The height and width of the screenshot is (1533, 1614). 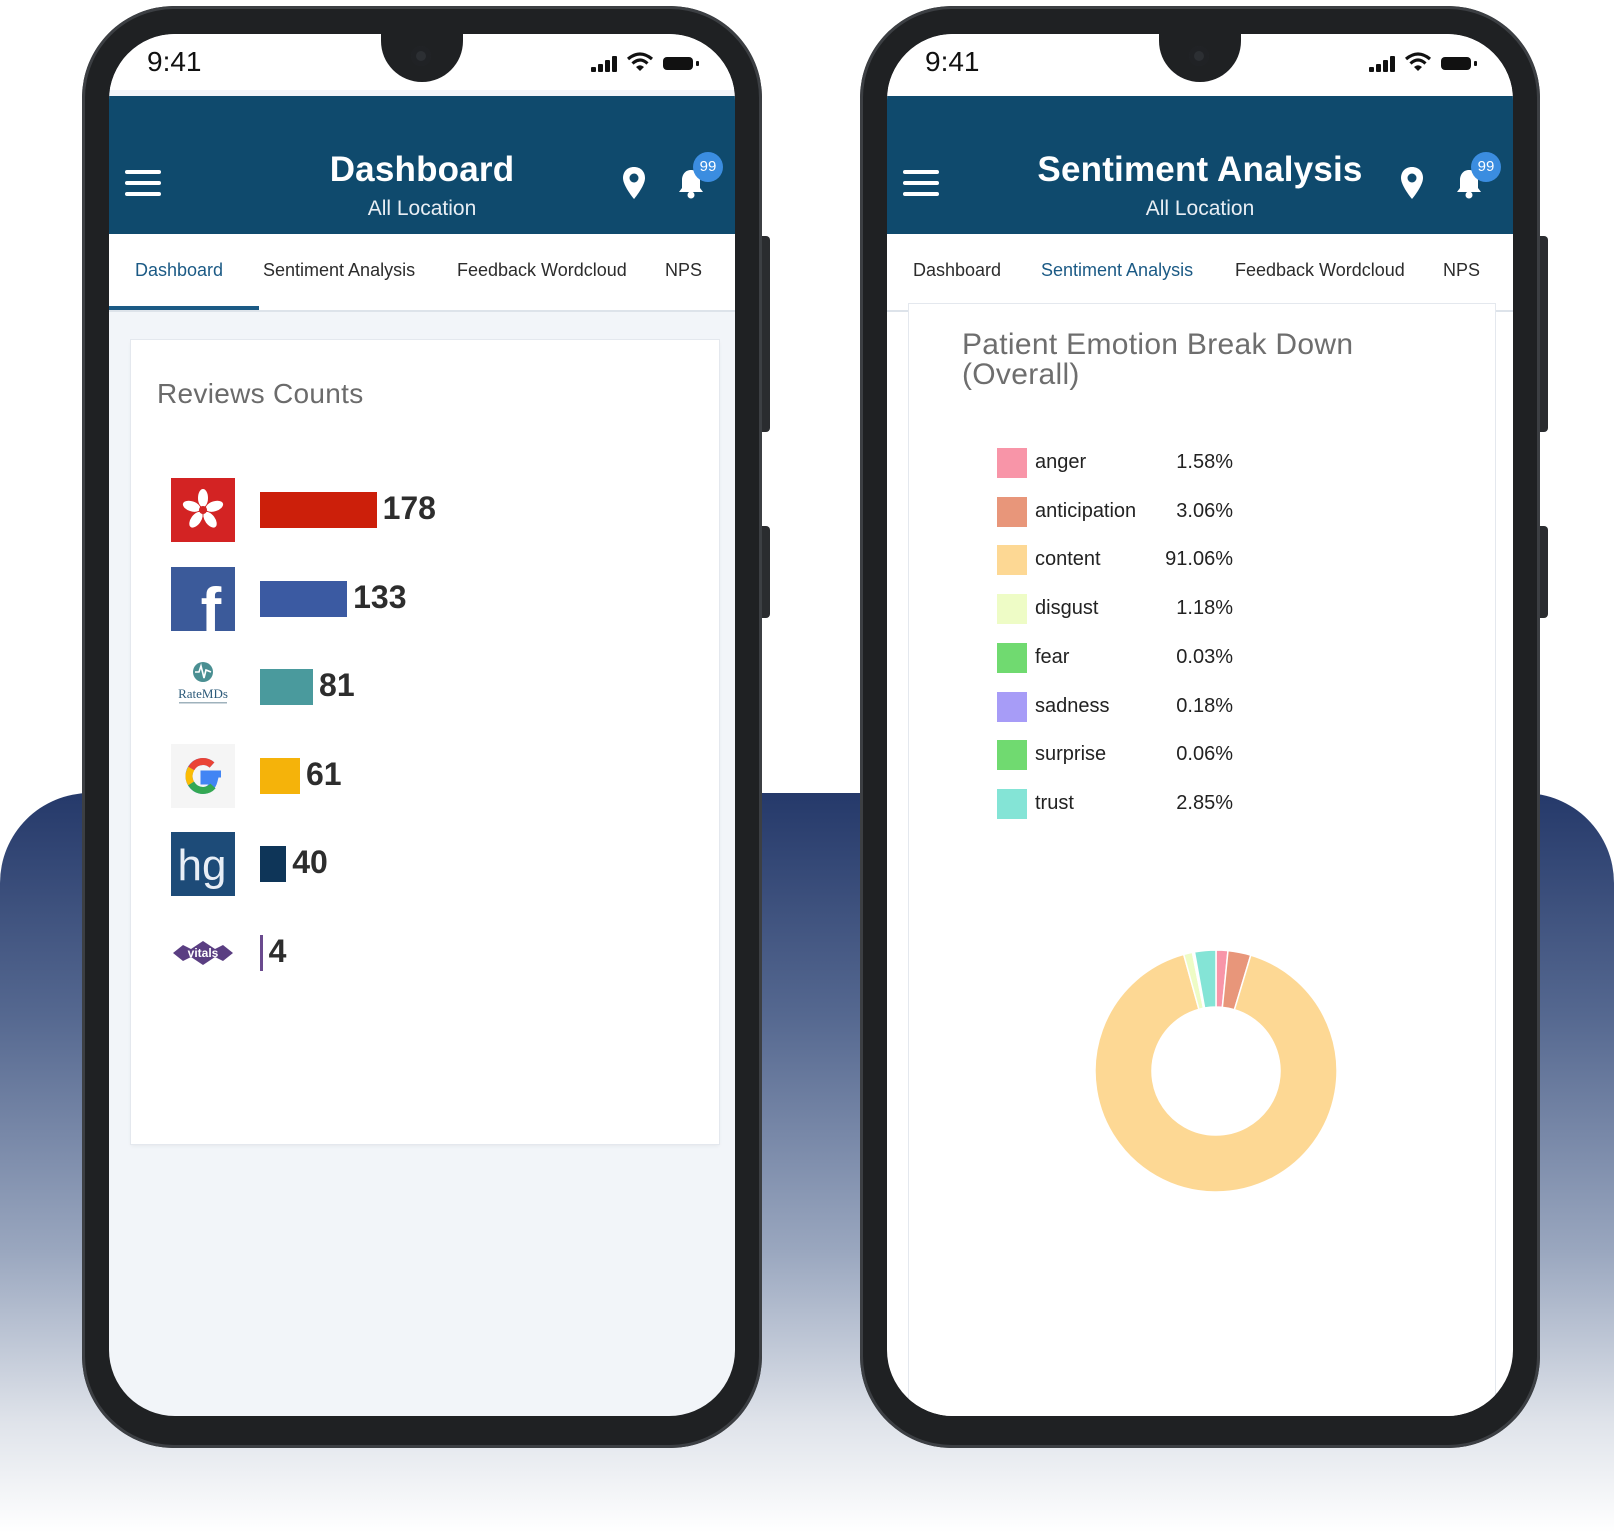 What do you see at coordinates (323, 773) in the screenshot?
I see `bar-value-label: 61` at bounding box center [323, 773].